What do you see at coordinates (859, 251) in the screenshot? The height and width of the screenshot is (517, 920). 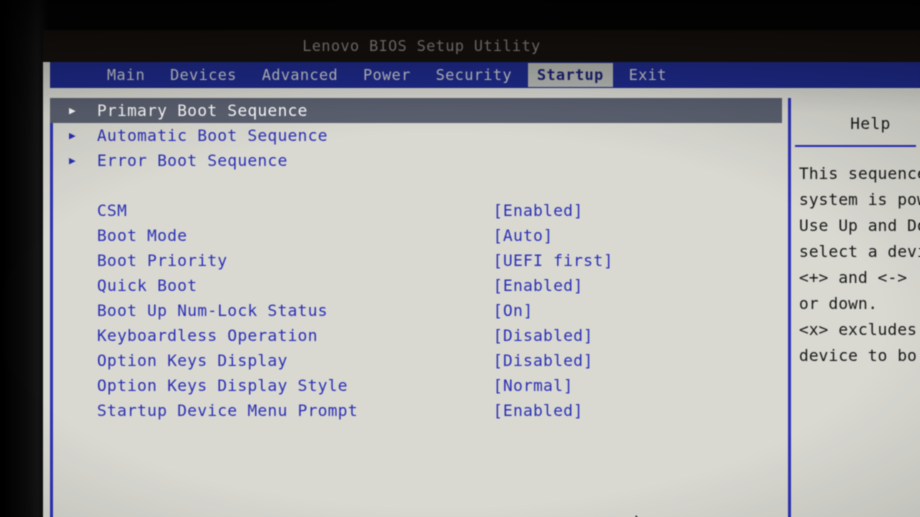 I see `help-line: select a devi` at bounding box center [859, 251].